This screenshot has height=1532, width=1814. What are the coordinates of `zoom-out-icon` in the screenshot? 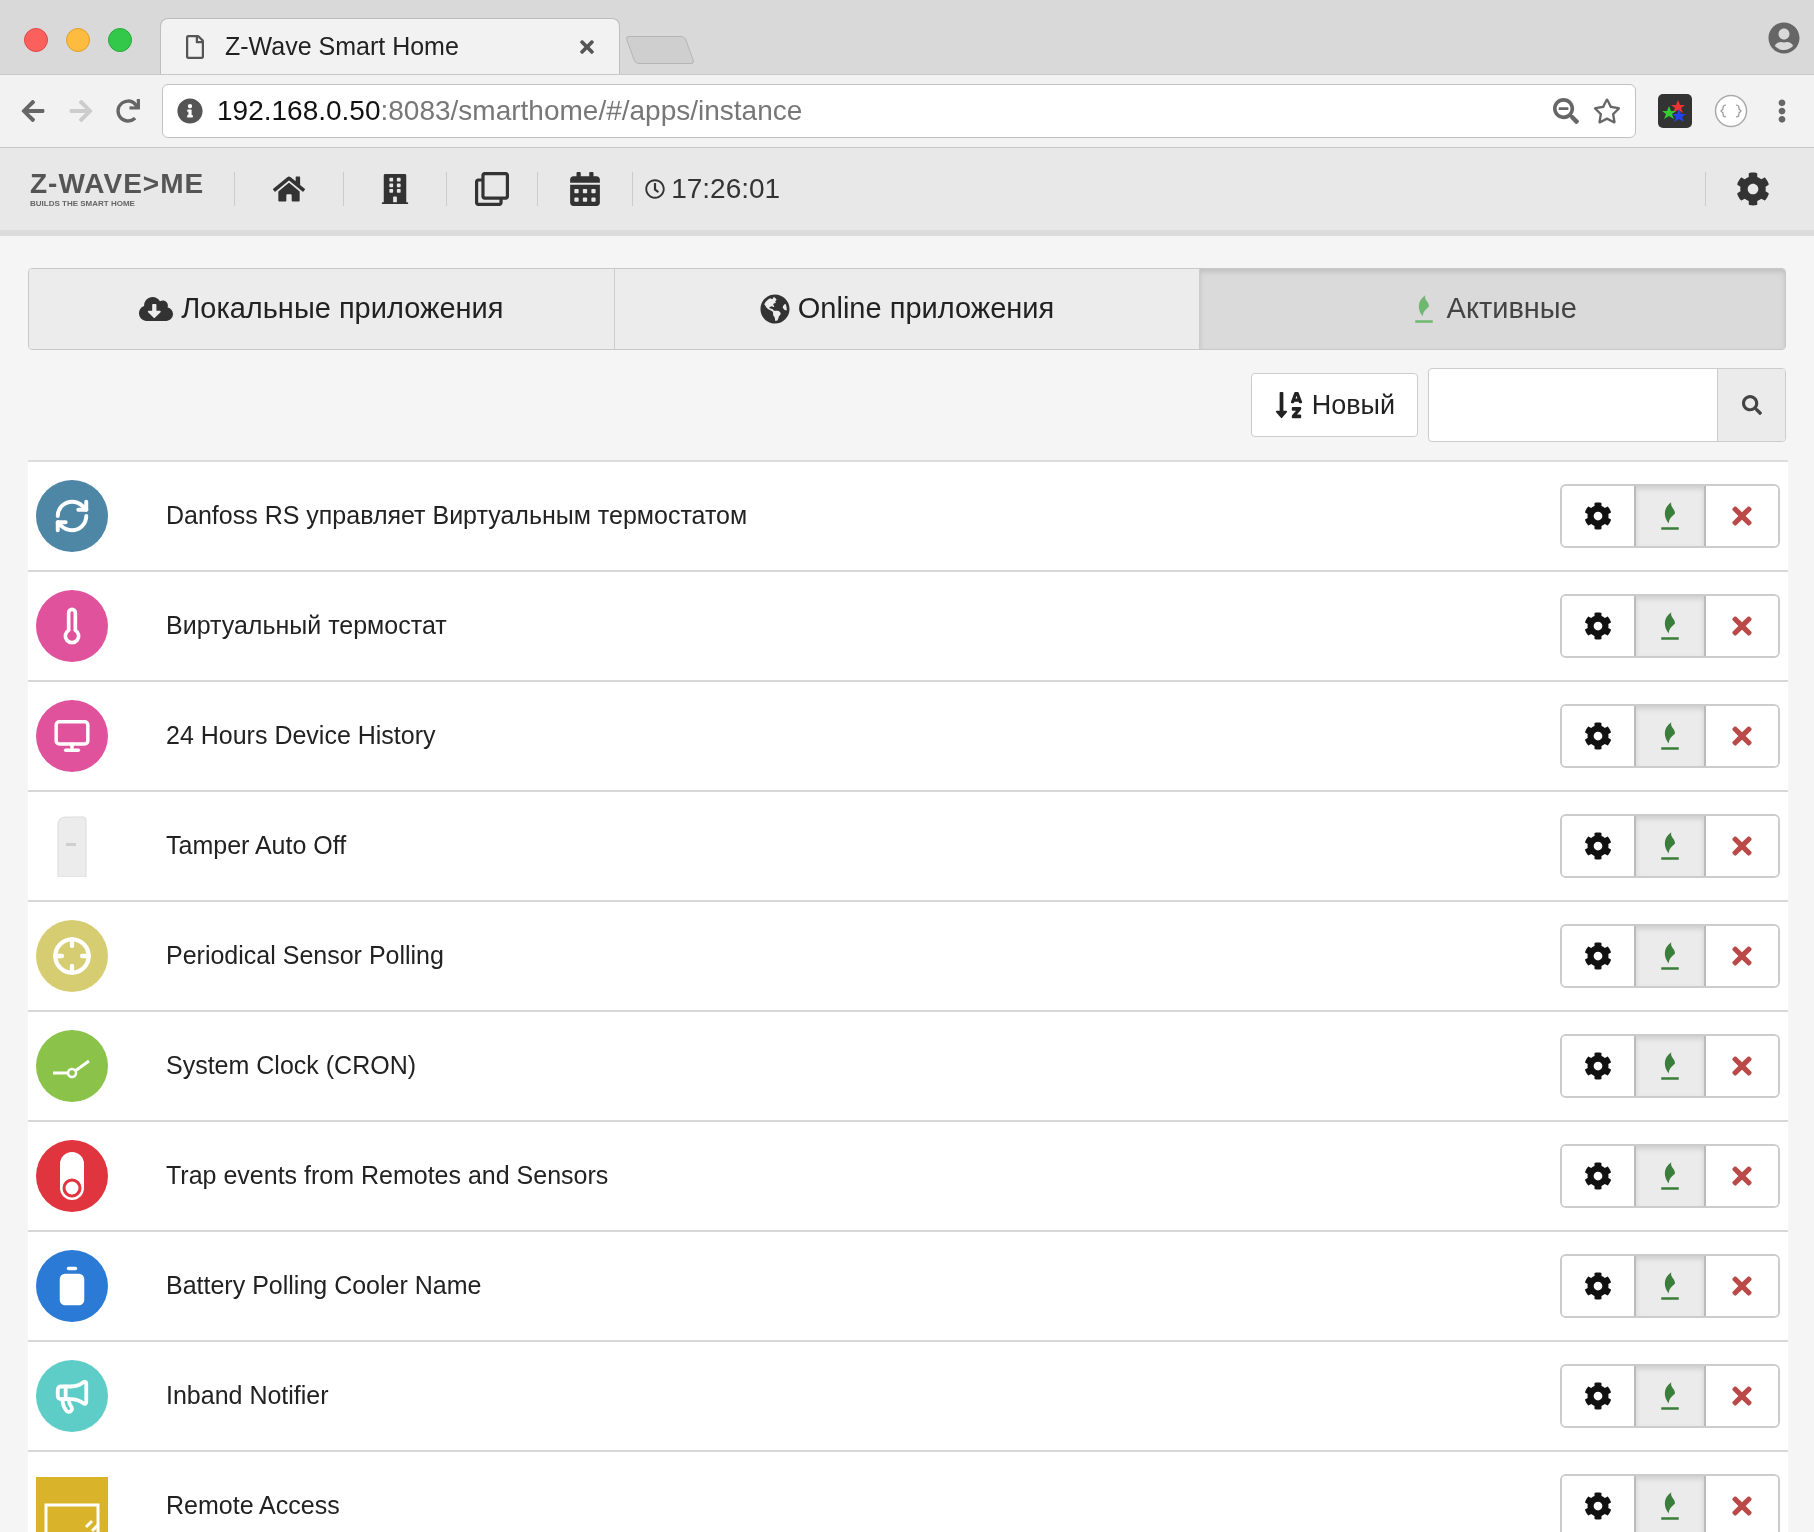 It's located at (1566, 111).